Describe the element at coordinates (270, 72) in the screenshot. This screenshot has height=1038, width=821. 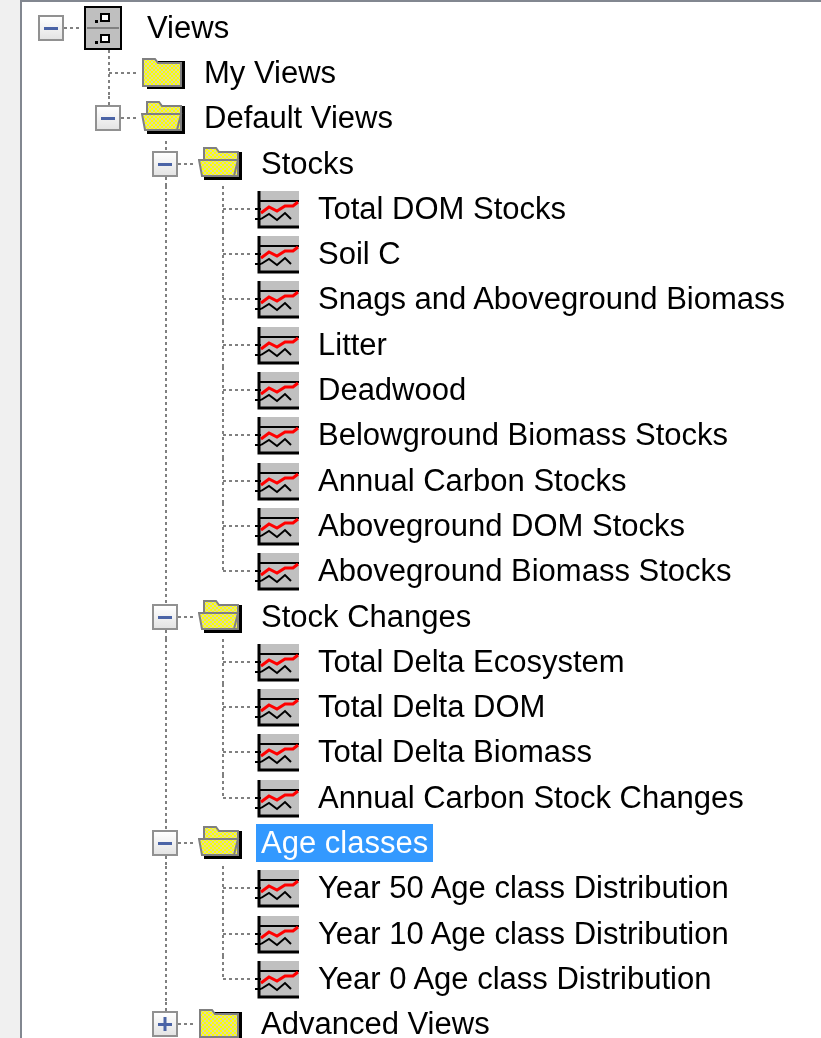
I see `tree-item: My Views` at that location.